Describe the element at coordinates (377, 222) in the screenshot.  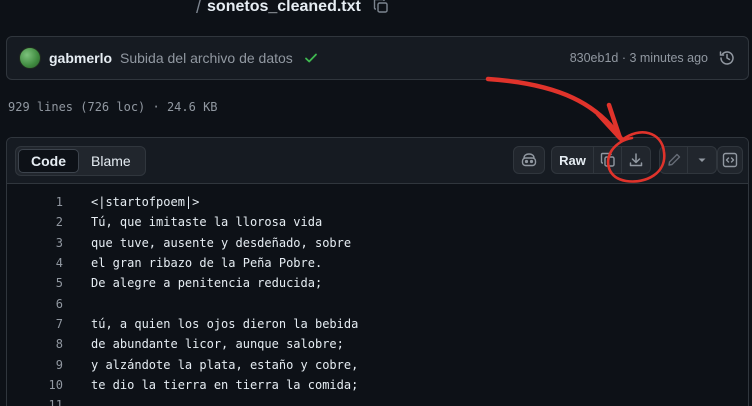
I see `code-line: 2 Tú, que imitaste la llorosa vida` at that location.